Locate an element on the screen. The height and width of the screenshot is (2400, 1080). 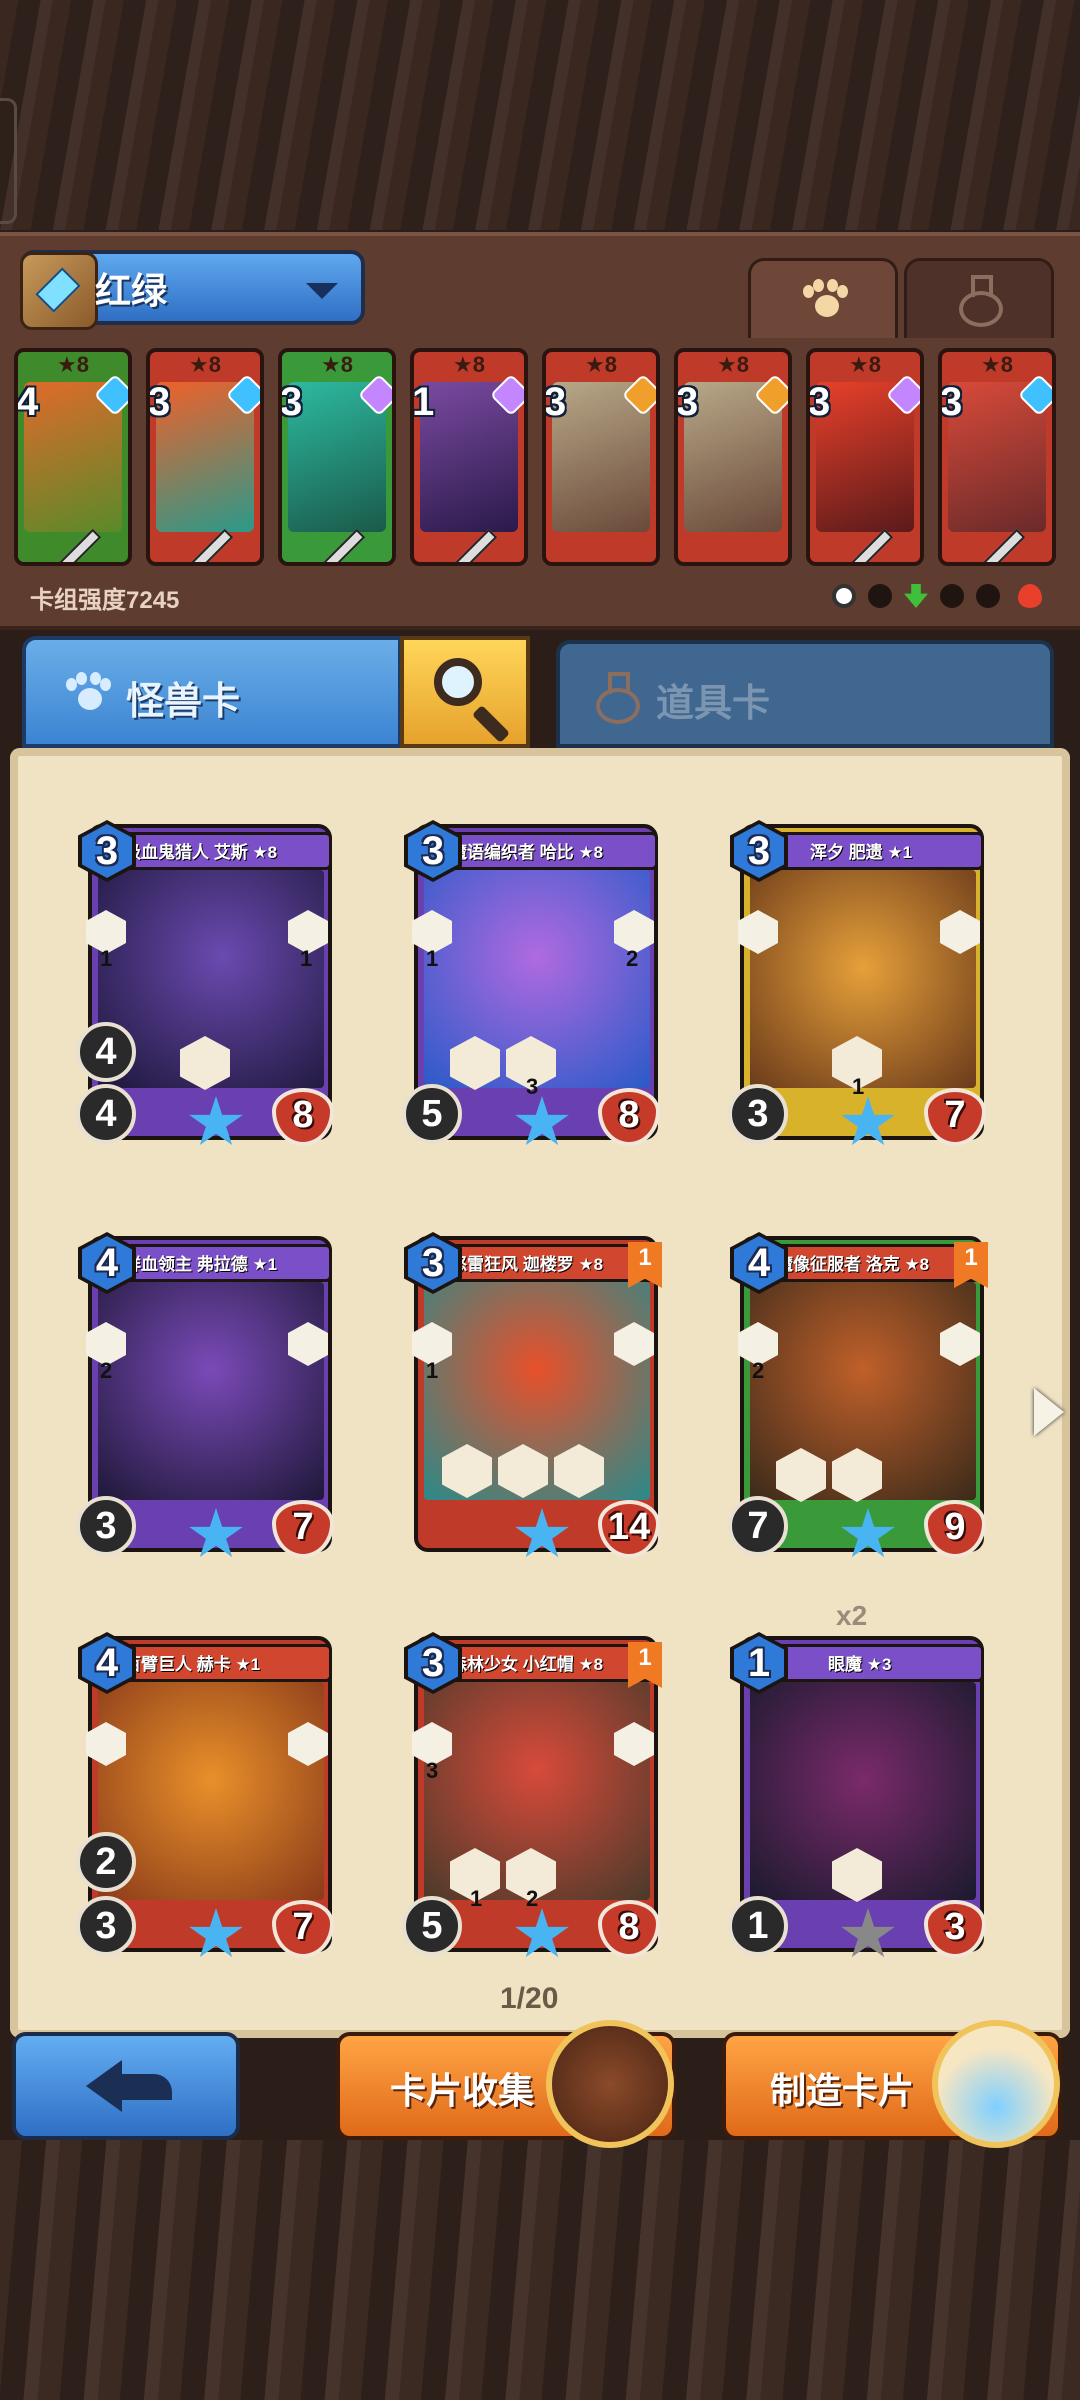
wood-background-bottom is located at coordinates (540, 2270).